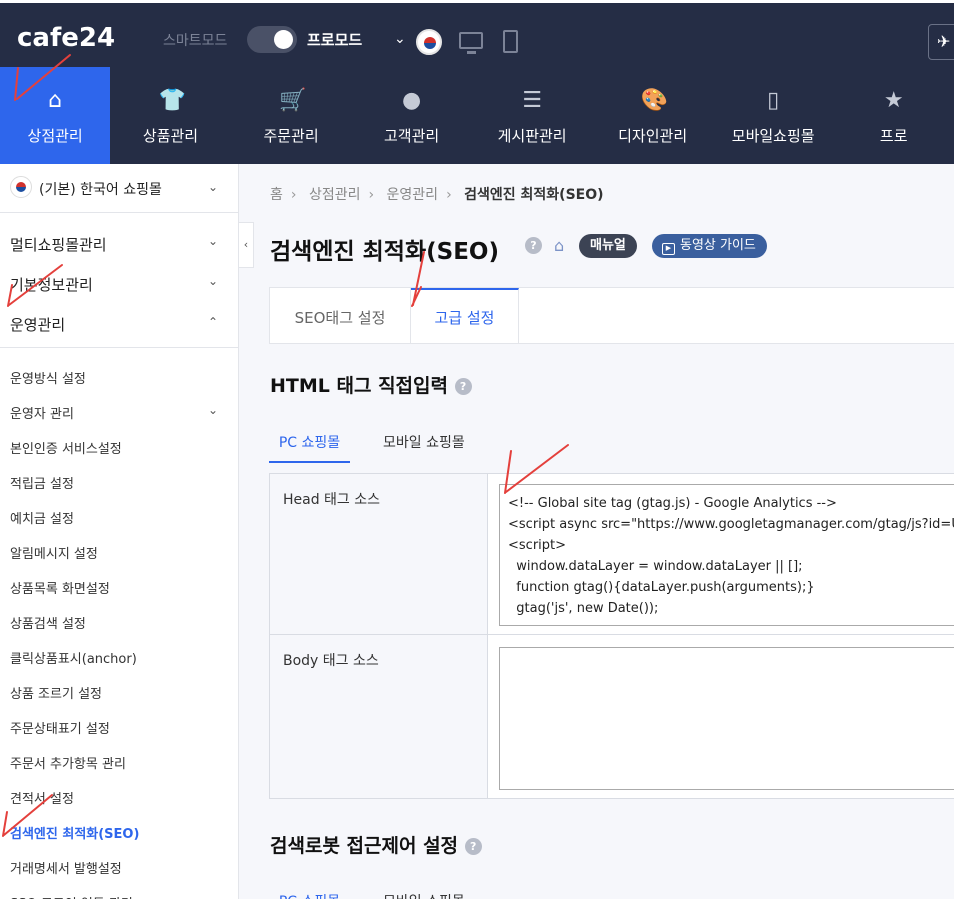 This screenshot has width=954, height=899. Describe the element at coordinates (51, 285) in the screenshot. I see `sidebar-section-label: 기본정보관리` at that location.